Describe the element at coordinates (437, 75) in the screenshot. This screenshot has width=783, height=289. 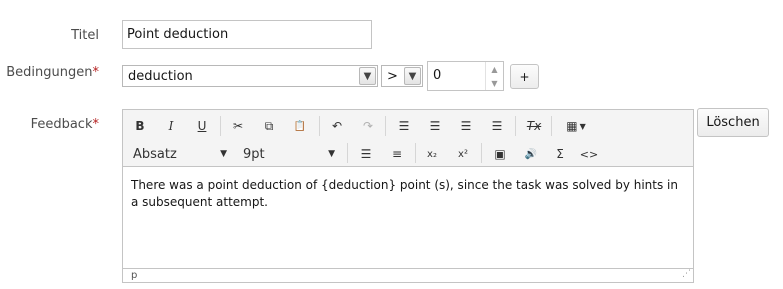
I see `number-stepper-value: 0` at that location.